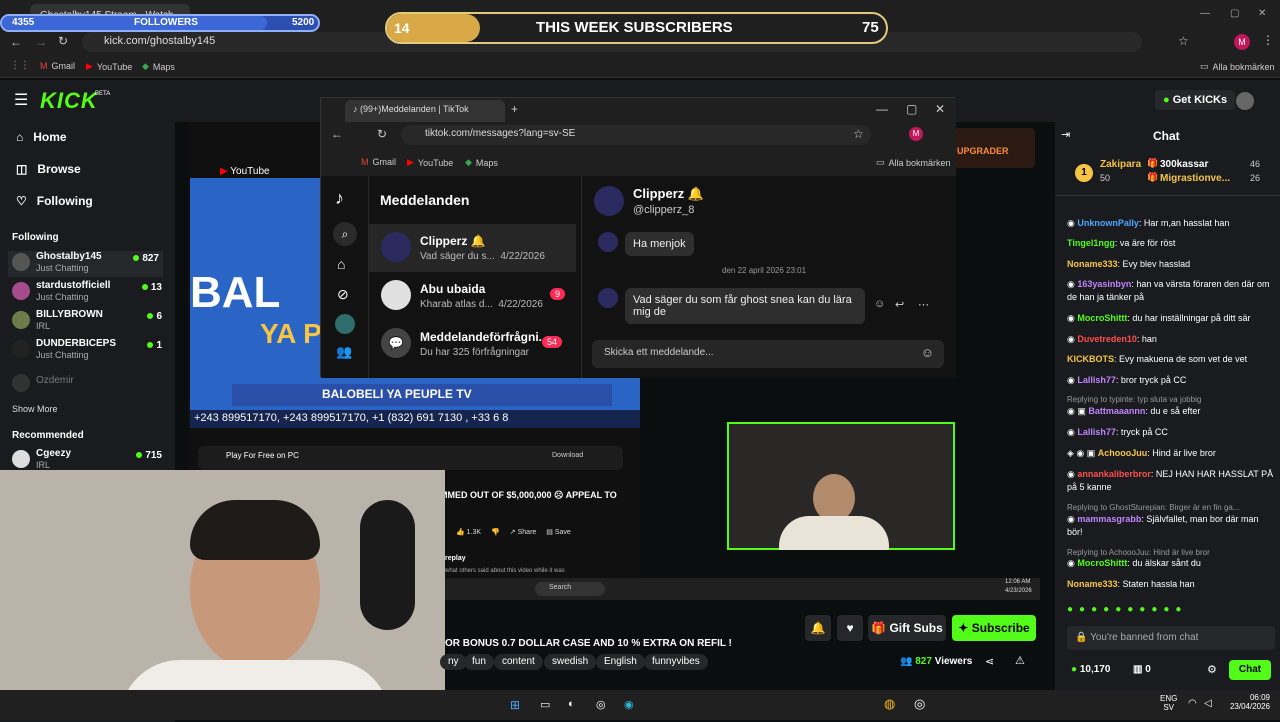  Describe the element at coordinates (601, 704) in the screenshot. I see `taskbar-app-icon: ◎` at that location.